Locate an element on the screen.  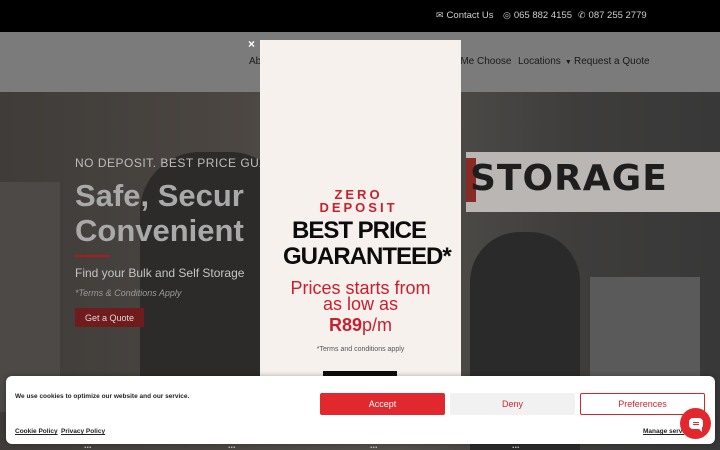
hero-divider is located at coordinates (92, 256).